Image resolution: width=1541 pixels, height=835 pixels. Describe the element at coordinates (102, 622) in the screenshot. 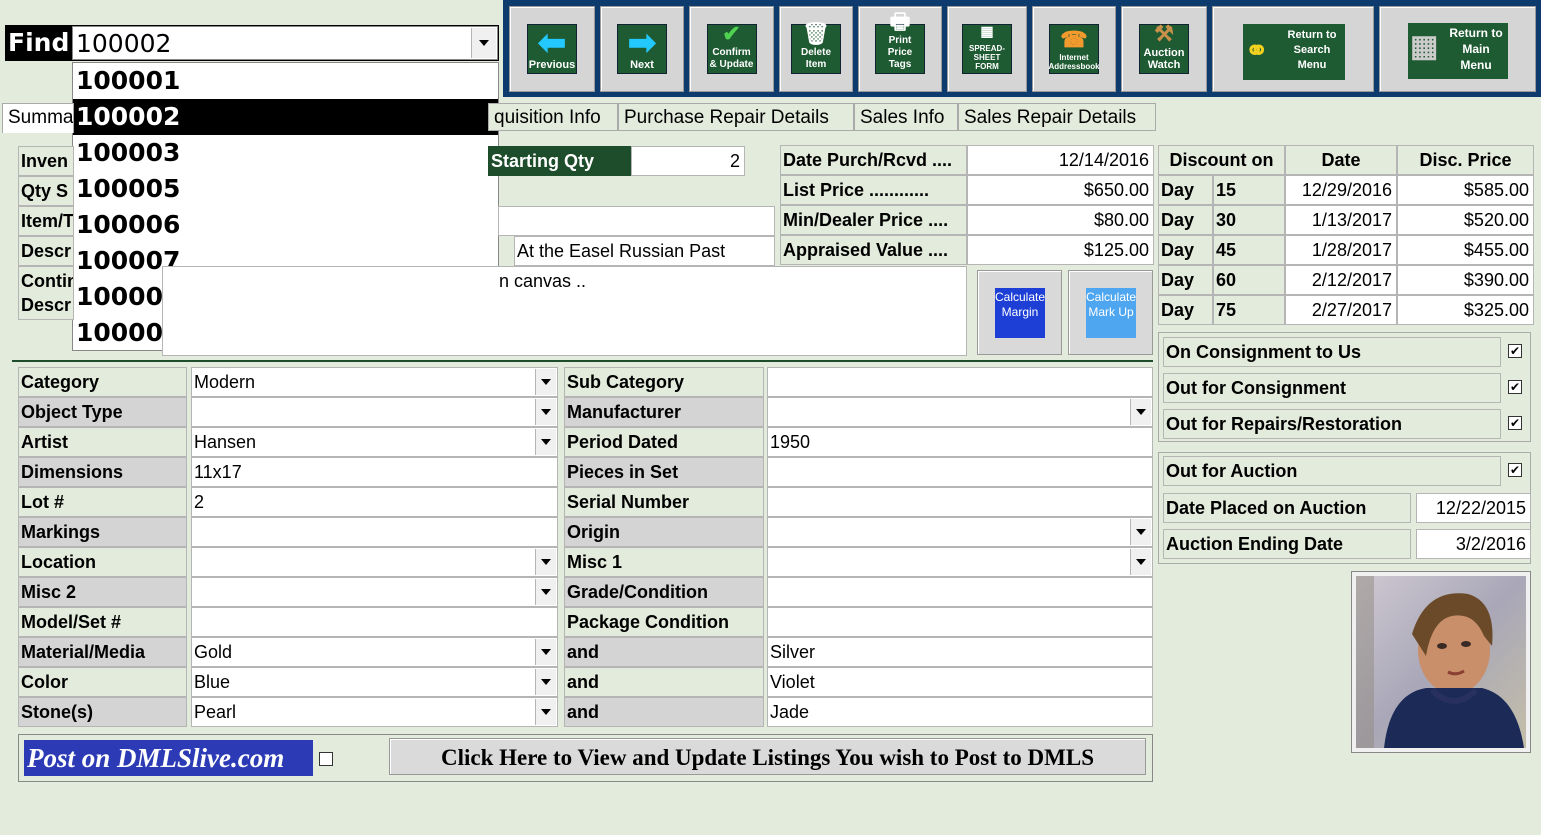

I see `detail-label: Model/Set #` at that location.